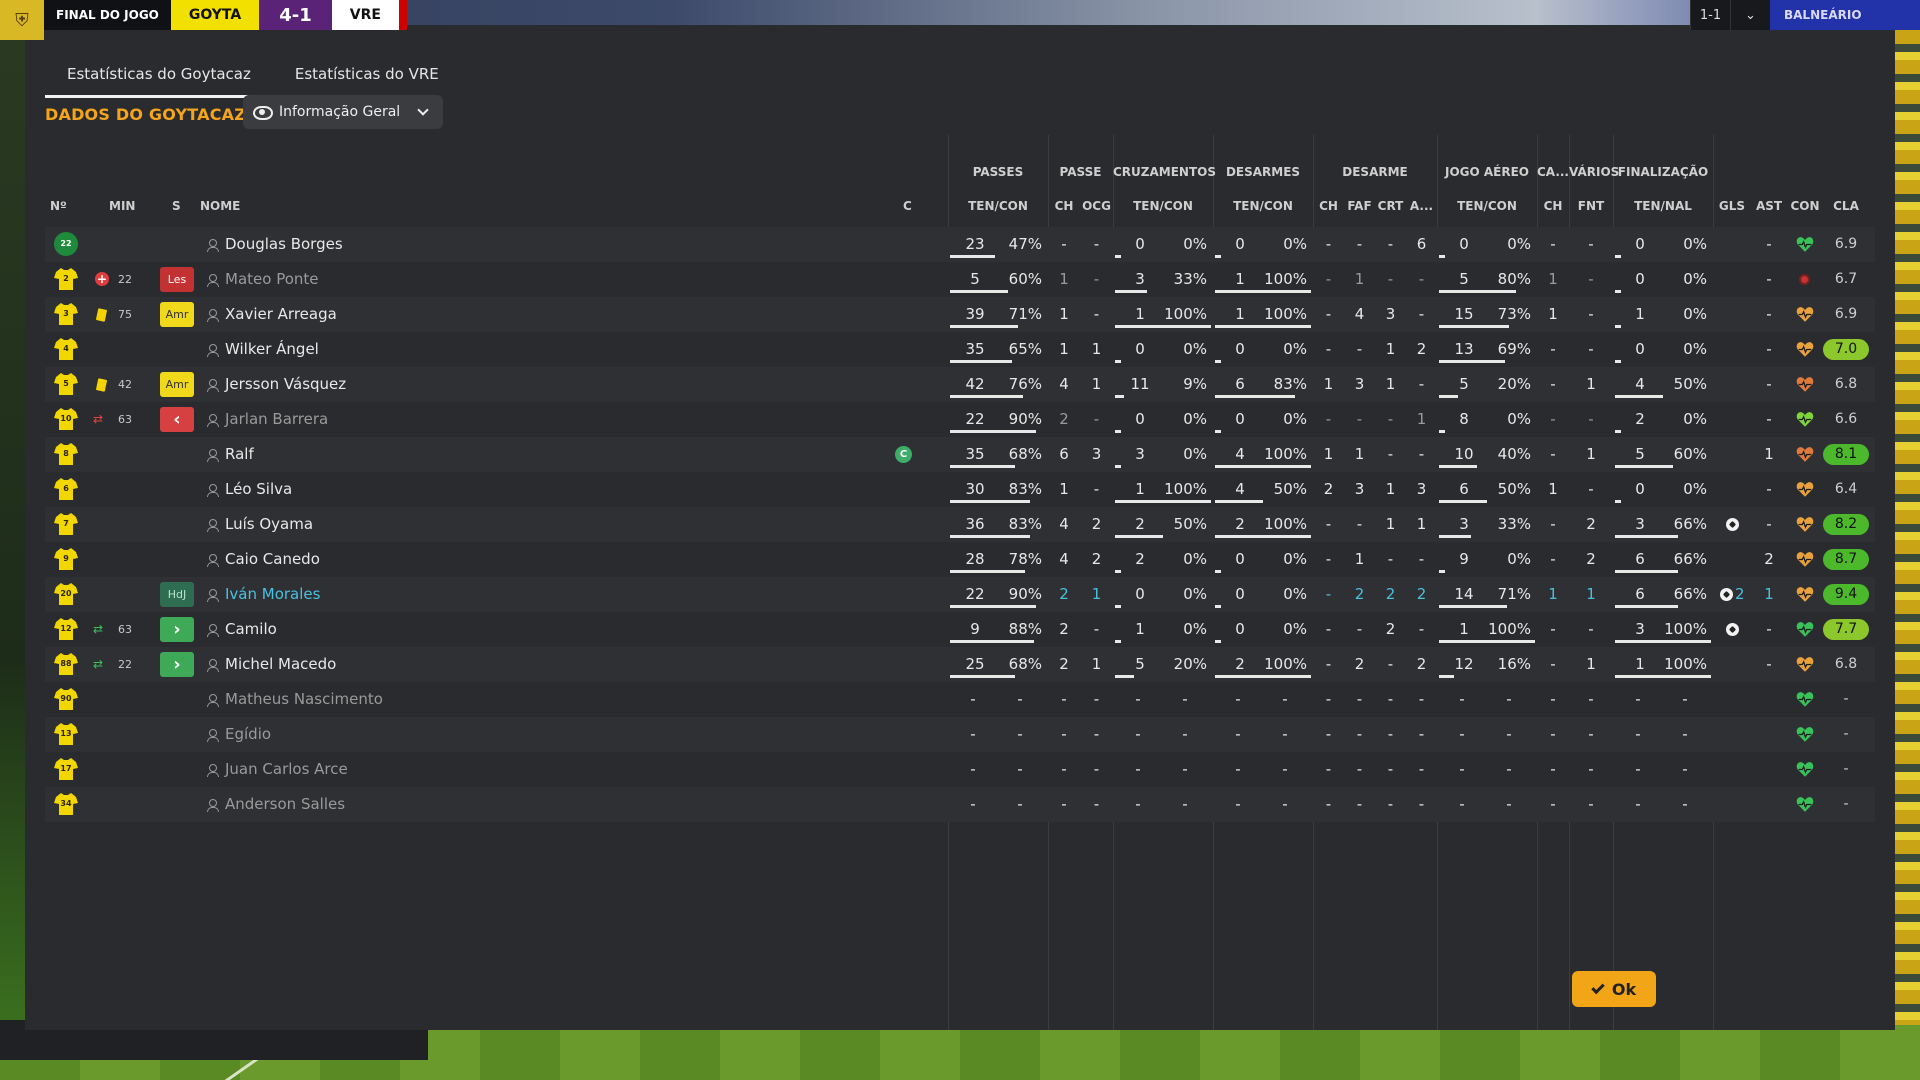  What do you see at coordinates (1163, 206) in the screenshot?
I see `header-cruz-tencon: TEN/CON` at bounding box center [1163, 206].